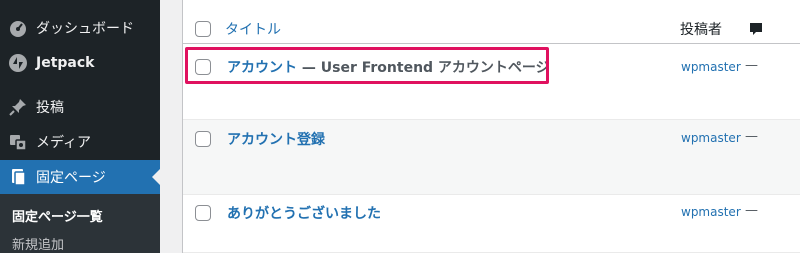 The height and width of the screenshot is (253, 800). I want to click on sidebar-item-label: 投稿, so click(50, 108).